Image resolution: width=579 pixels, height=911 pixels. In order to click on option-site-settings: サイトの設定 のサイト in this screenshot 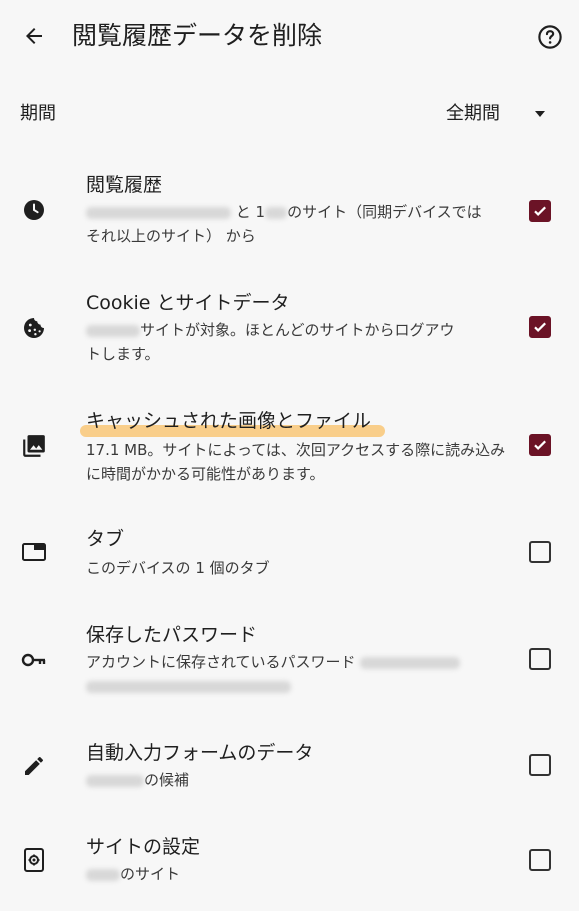, I will do `click(289, 865)`.